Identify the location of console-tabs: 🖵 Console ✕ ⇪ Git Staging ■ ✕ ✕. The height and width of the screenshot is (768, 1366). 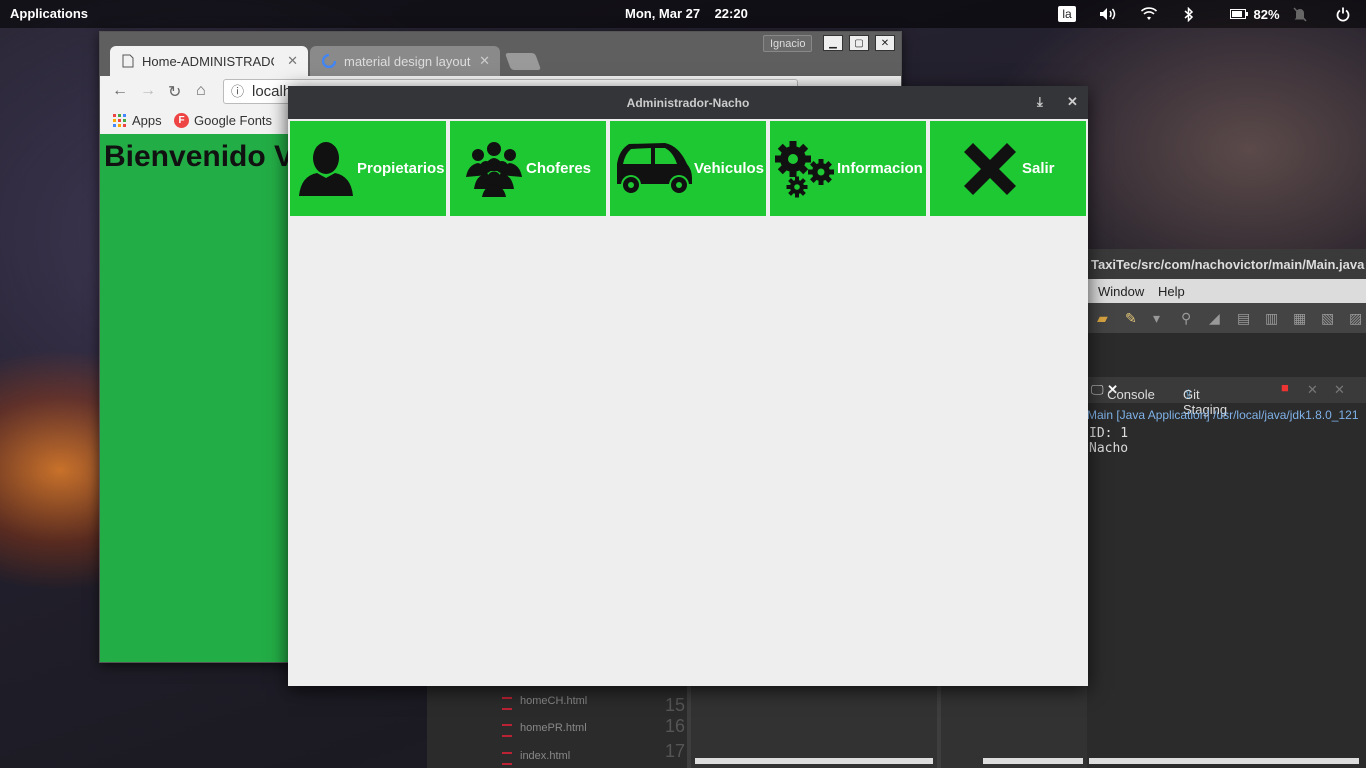
(1226, 397).